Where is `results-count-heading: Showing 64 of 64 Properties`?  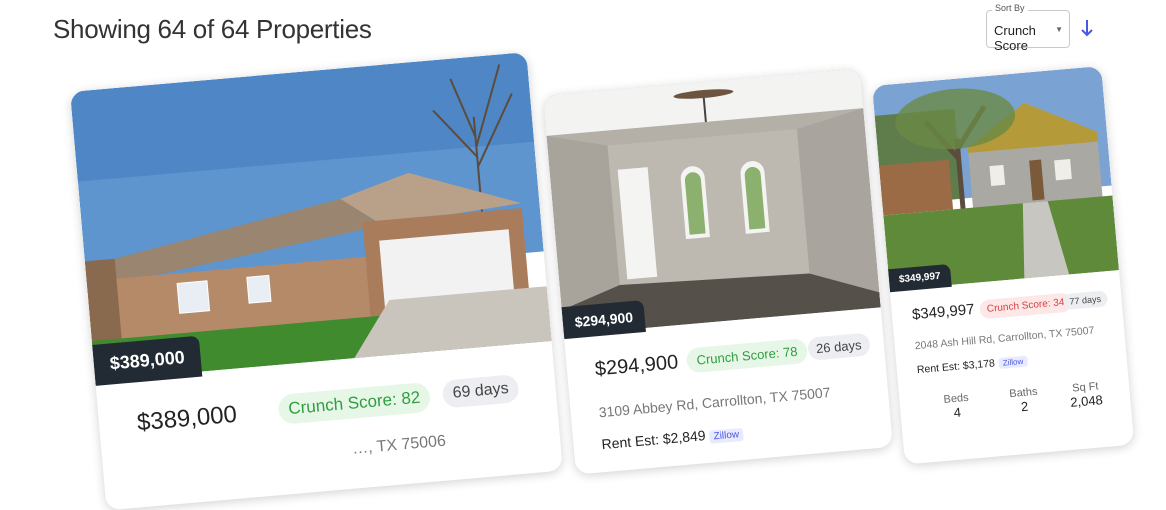 results-count-heading: Showing 64 of 64 Properties is located at coordinates (212, 29).